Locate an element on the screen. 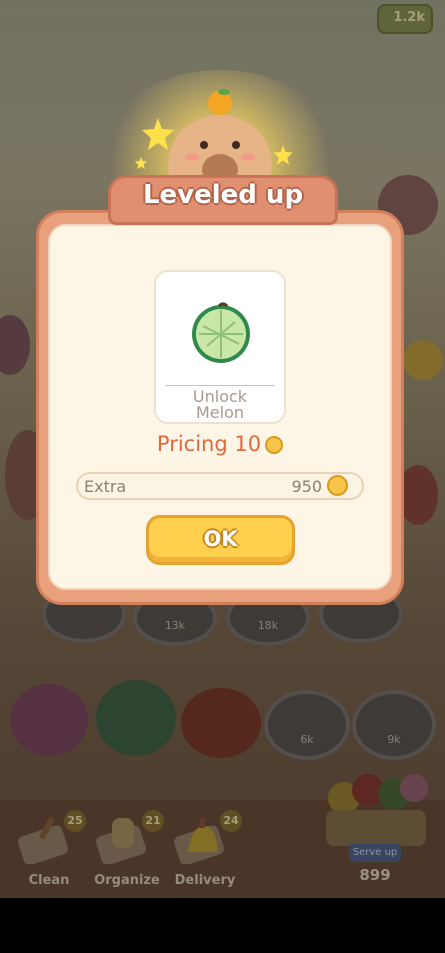 The image size is (445, 953). unlock-label-line2: Melon is located at coordinates (220, 412).